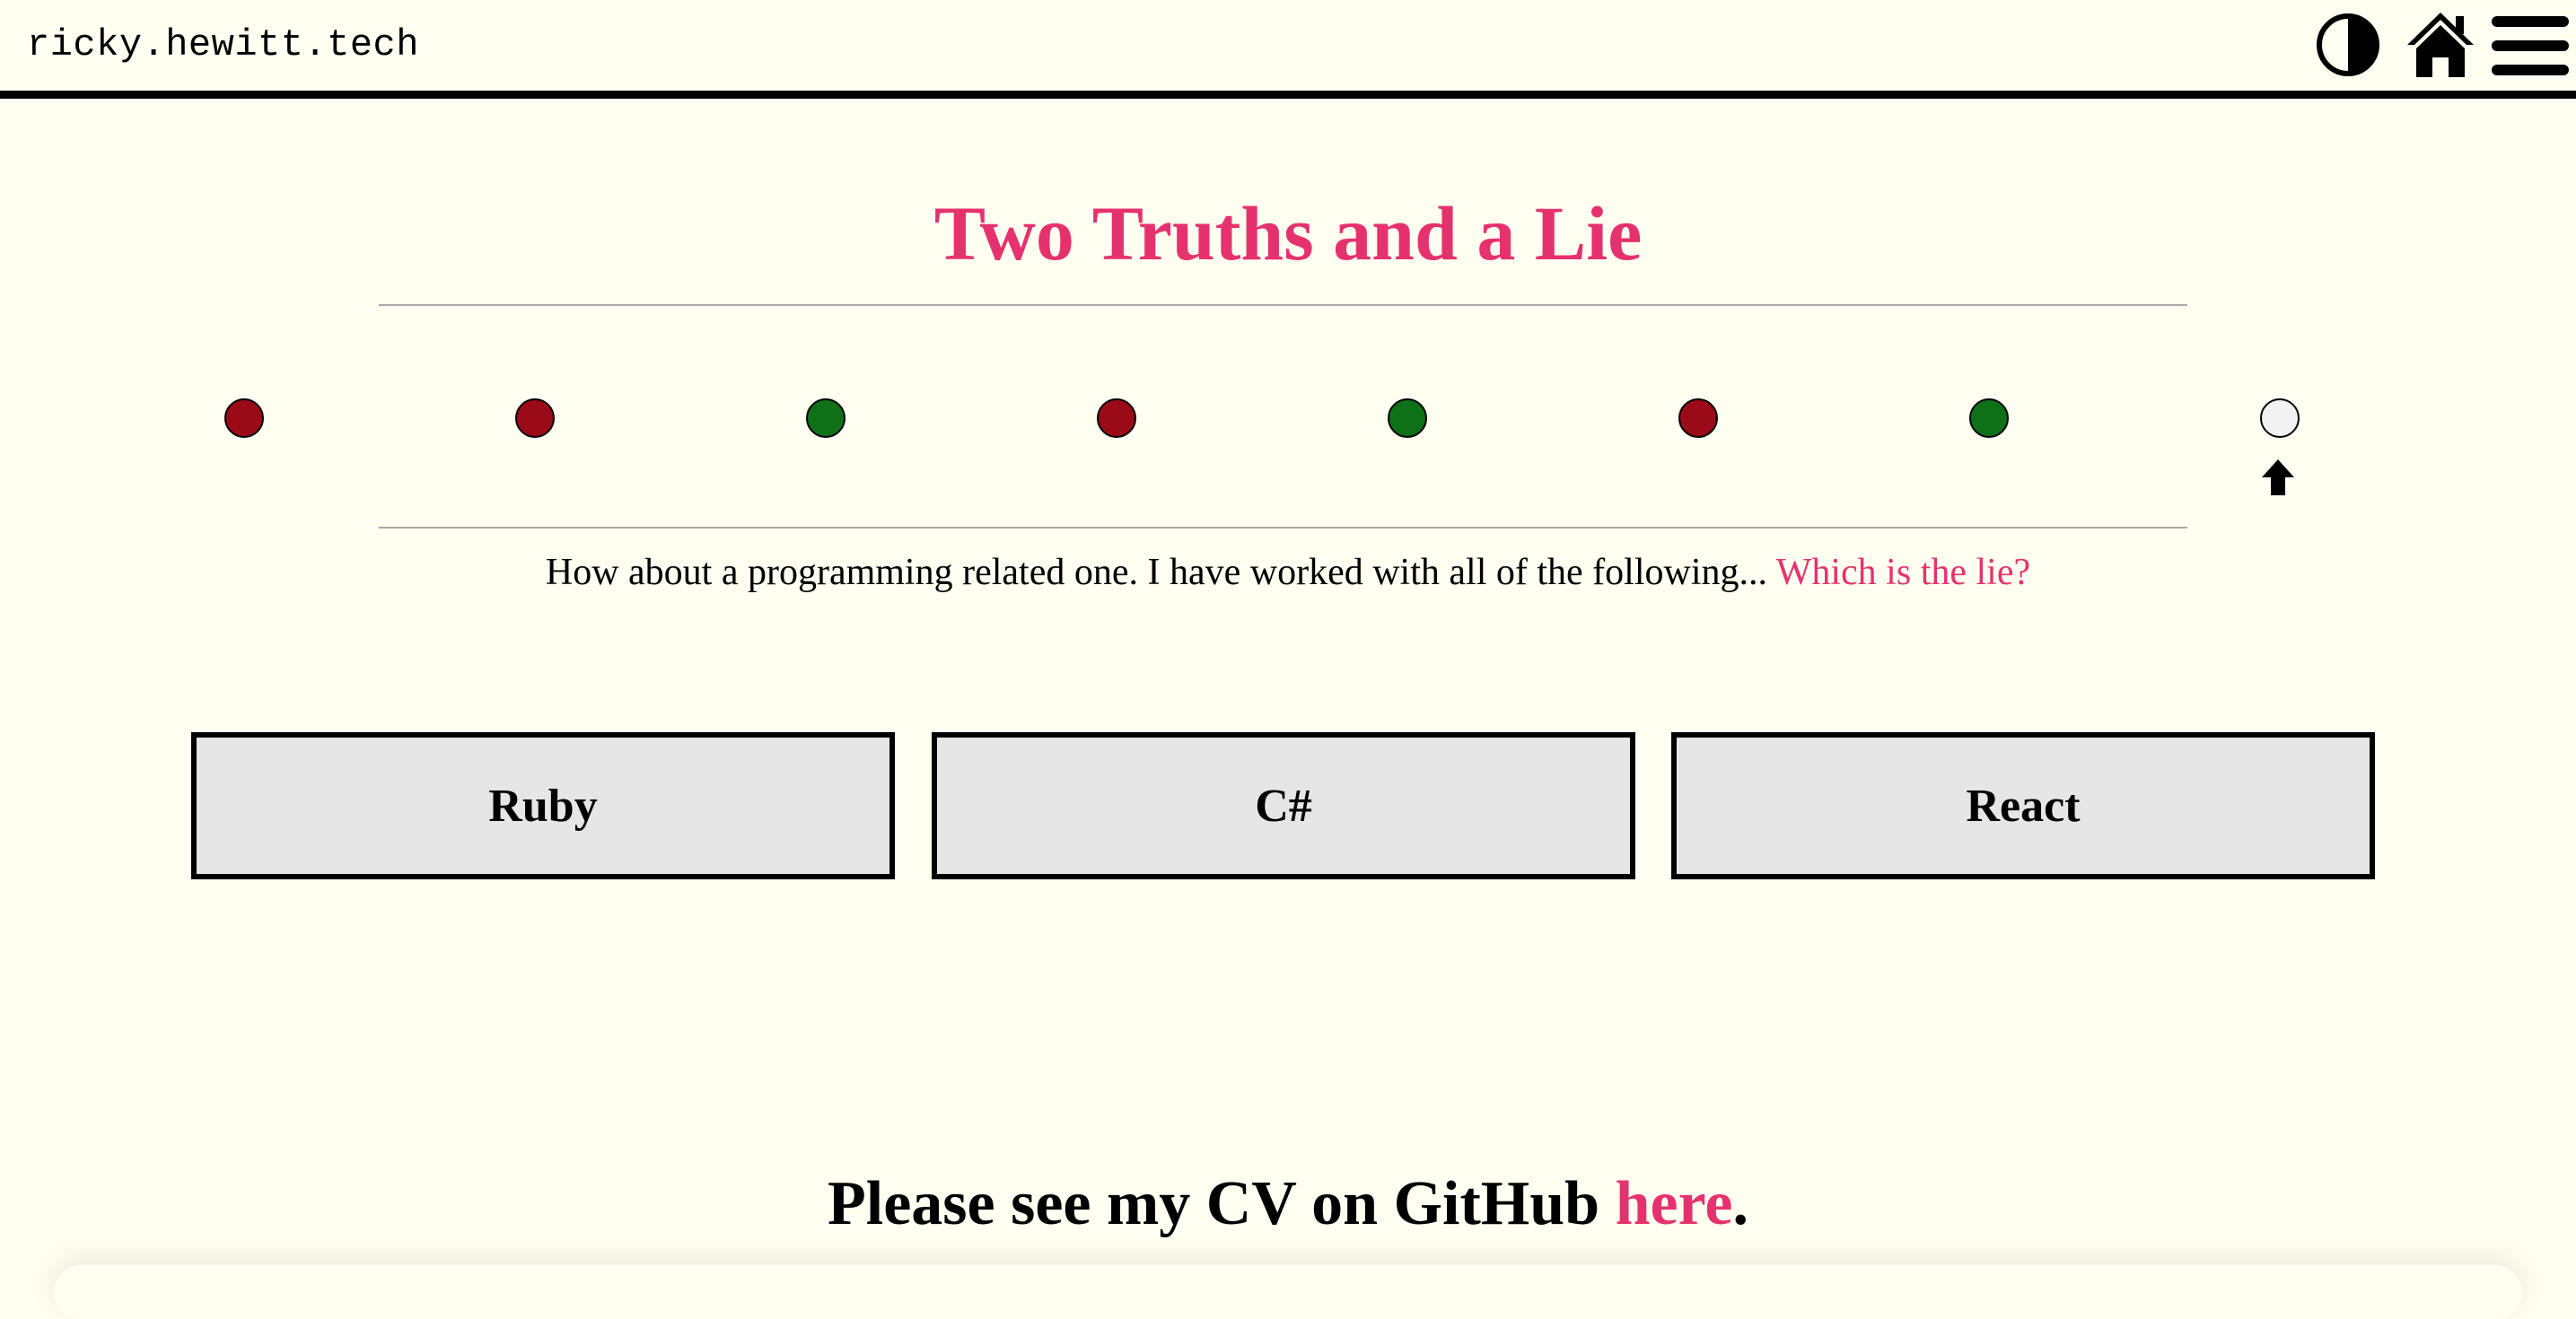  I want to click on bottom-panel-shadow, so click(1288, 1292).